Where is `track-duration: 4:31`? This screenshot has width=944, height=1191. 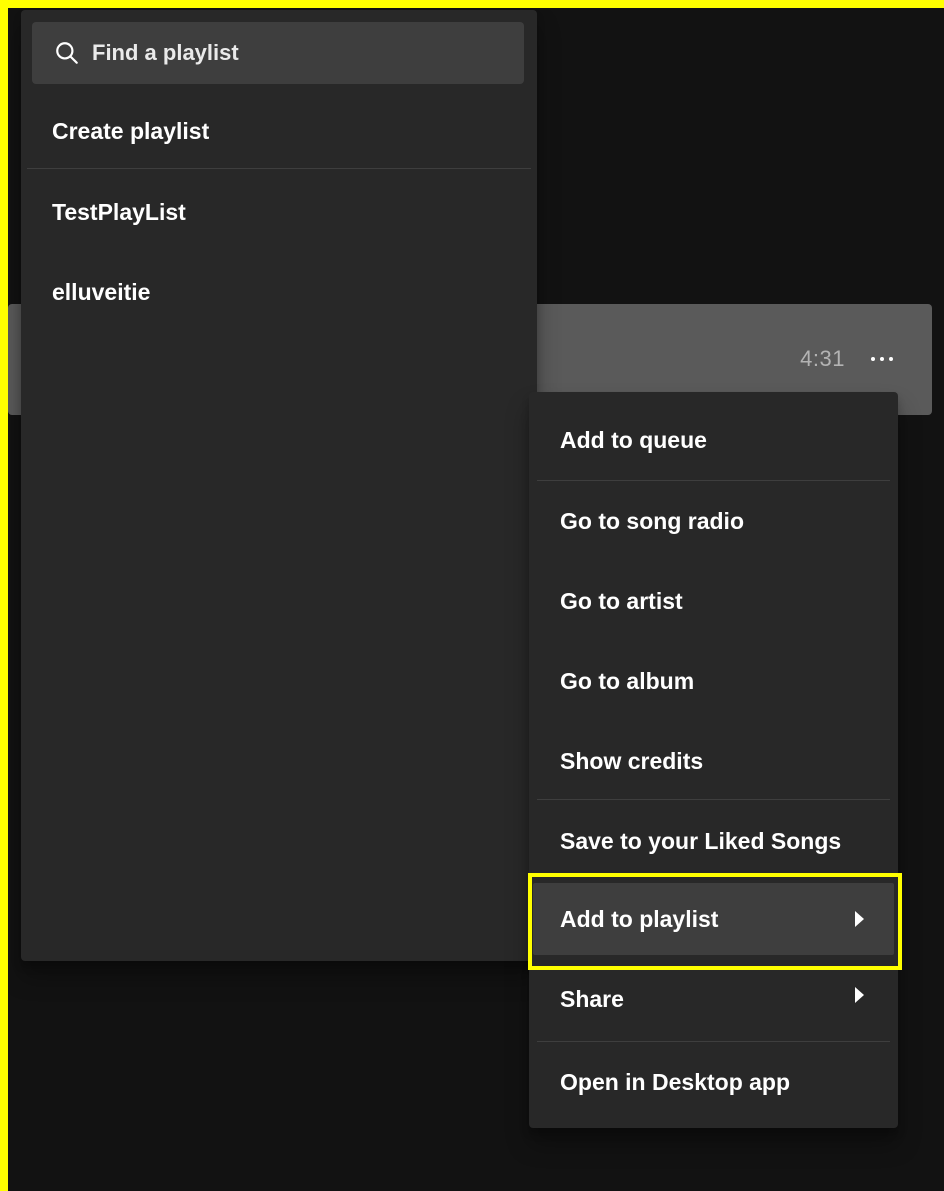 track-duration: 4:31 is located at coordinates (822, 358).